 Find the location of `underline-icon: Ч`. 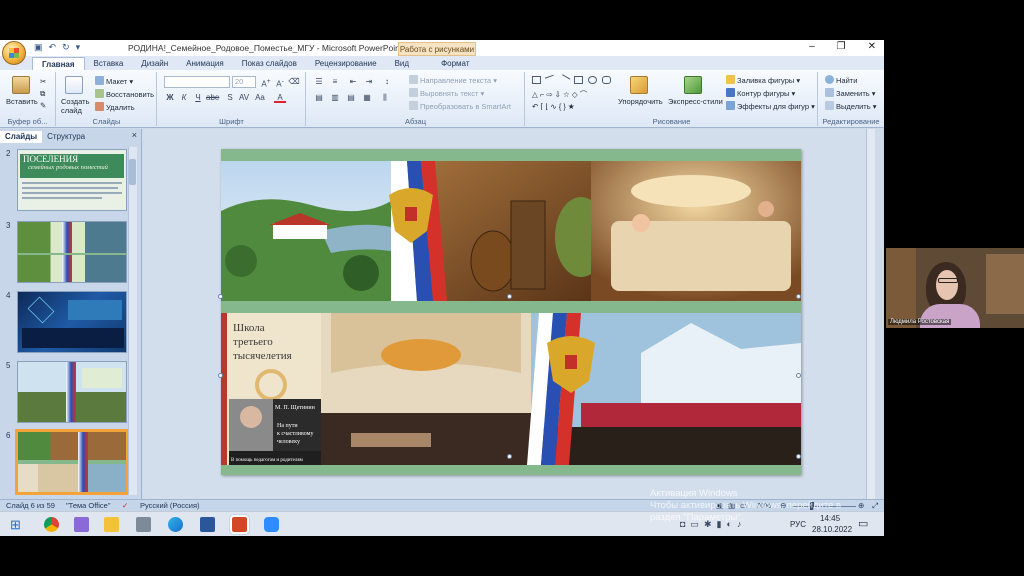

underline-icon: Ч is located at coordinates (198, 97).